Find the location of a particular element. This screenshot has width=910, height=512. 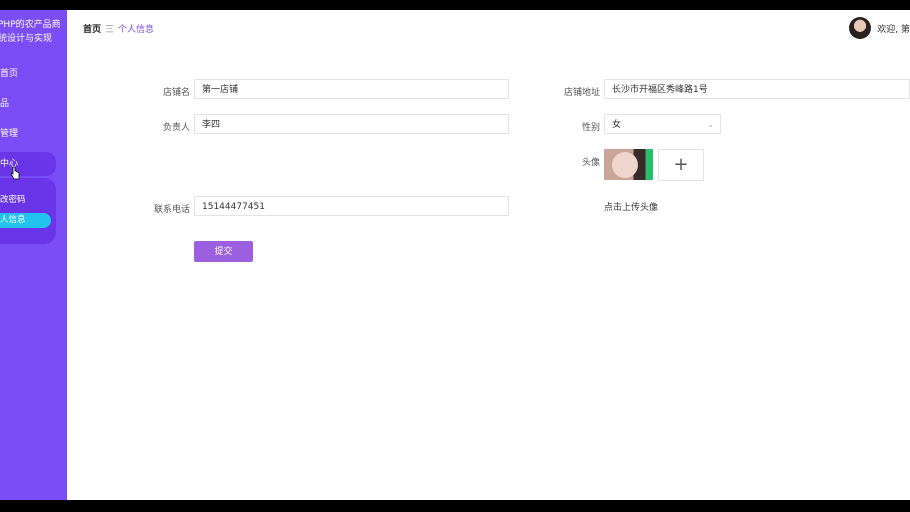

topbar: 首页三个人信息 欢迎, 第 is located at coordinates (488, 28).